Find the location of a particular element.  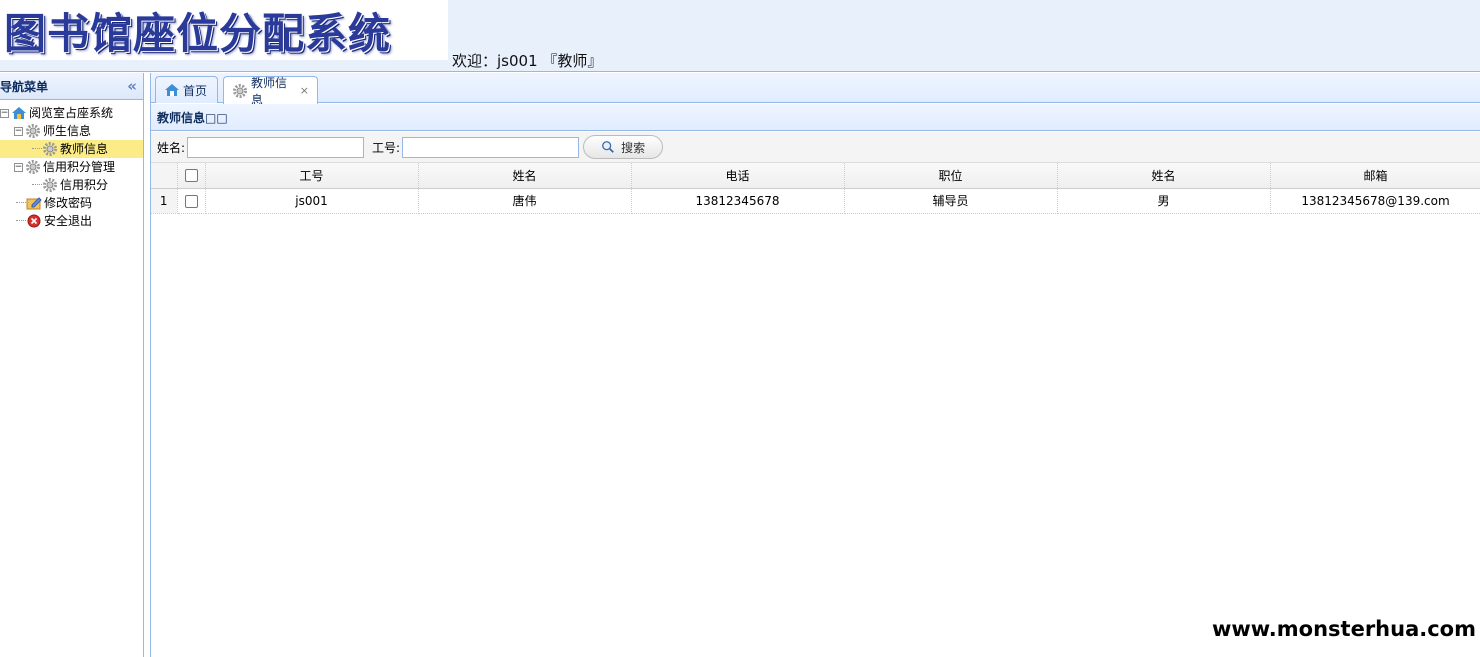

tree-item-teacher-info: 教师信息 is located at coordinates (71, 149).